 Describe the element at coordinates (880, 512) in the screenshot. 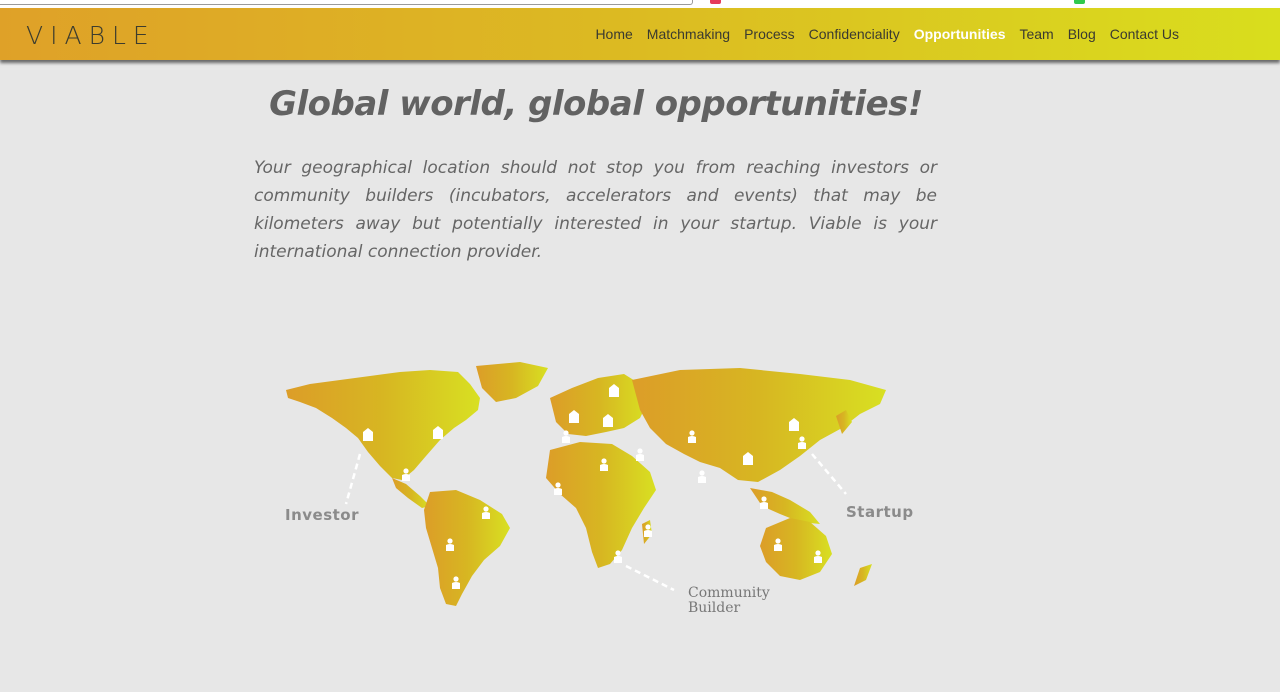

I see `startup-label: Startup` at that location.